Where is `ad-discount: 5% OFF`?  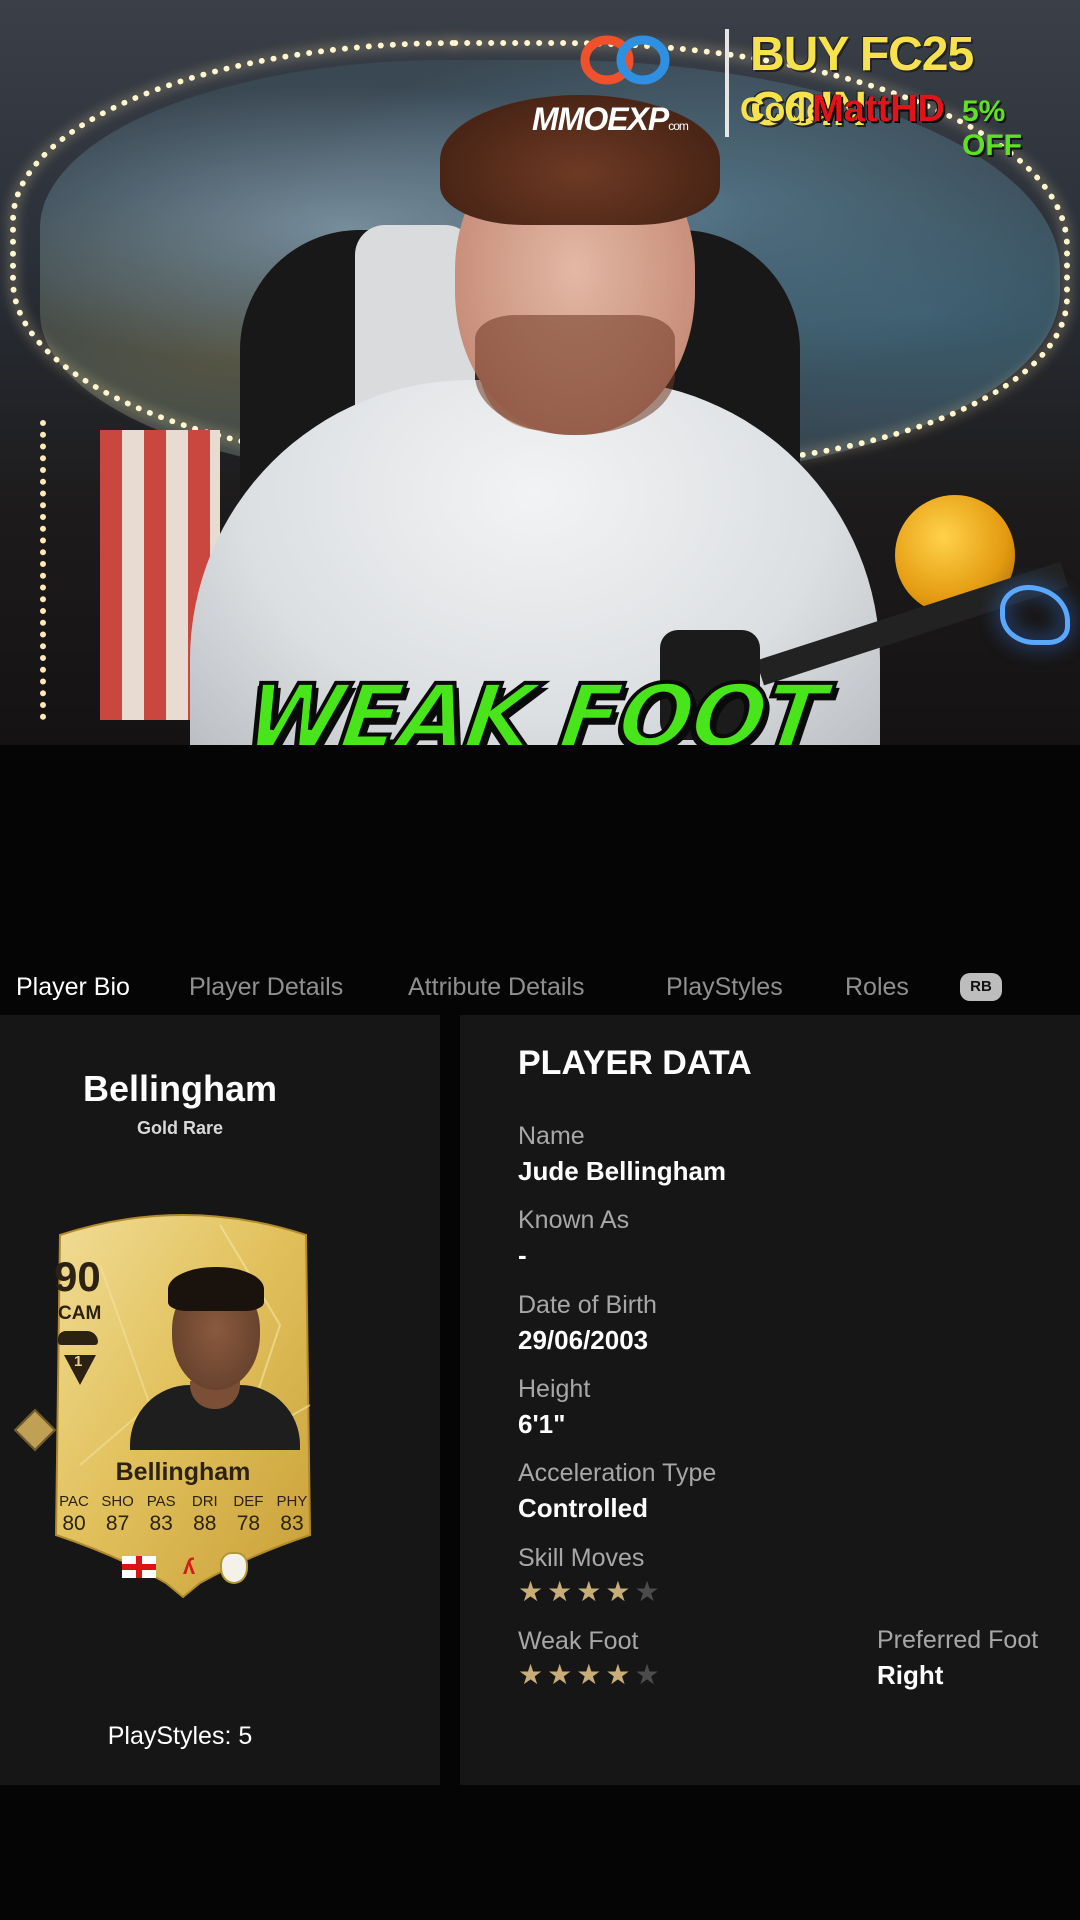
ad-discount: 5% OFF is located at coordinates (992, 128).